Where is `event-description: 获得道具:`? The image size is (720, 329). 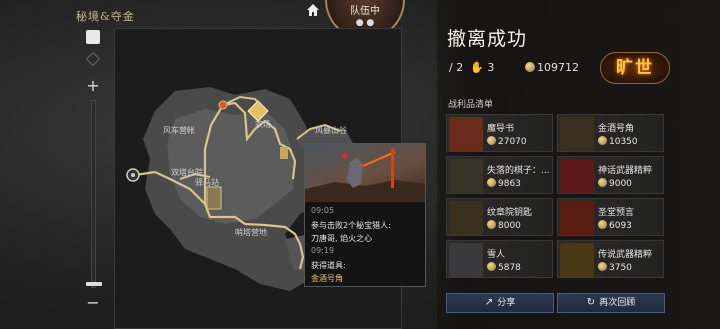
event-description: 获得道具: is located at coordinates (328, 265).